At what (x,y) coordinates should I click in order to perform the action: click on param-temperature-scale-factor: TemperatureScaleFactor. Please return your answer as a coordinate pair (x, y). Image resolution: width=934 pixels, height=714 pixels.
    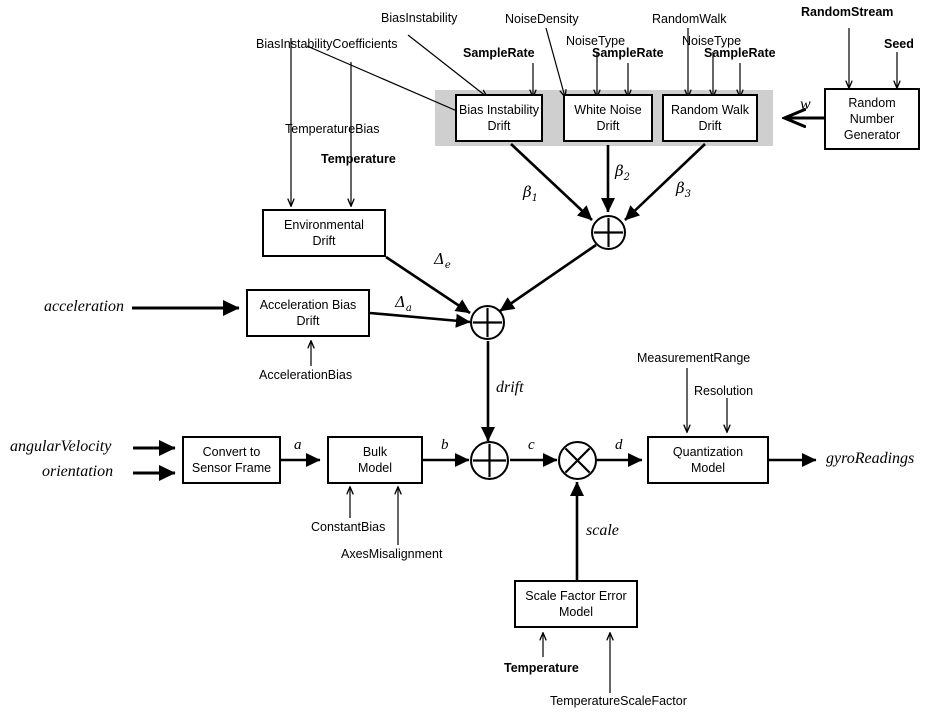
    Looking at the image, I should click on (618, 701).